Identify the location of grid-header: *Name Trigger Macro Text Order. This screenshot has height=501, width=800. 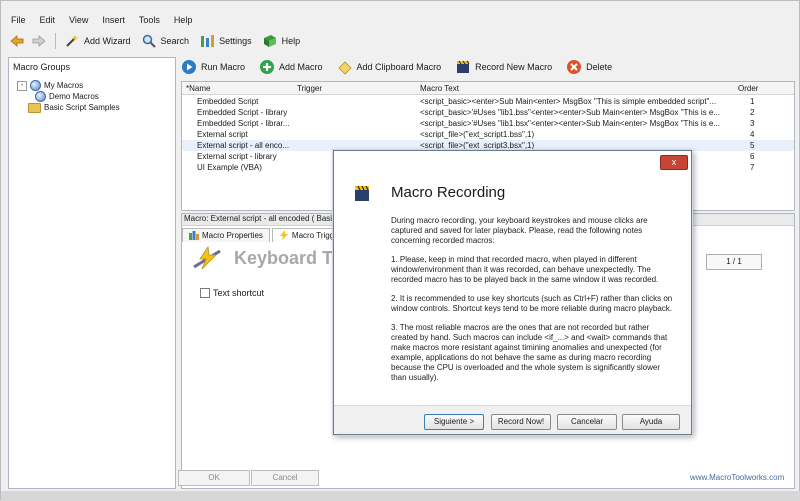
(488, 88).